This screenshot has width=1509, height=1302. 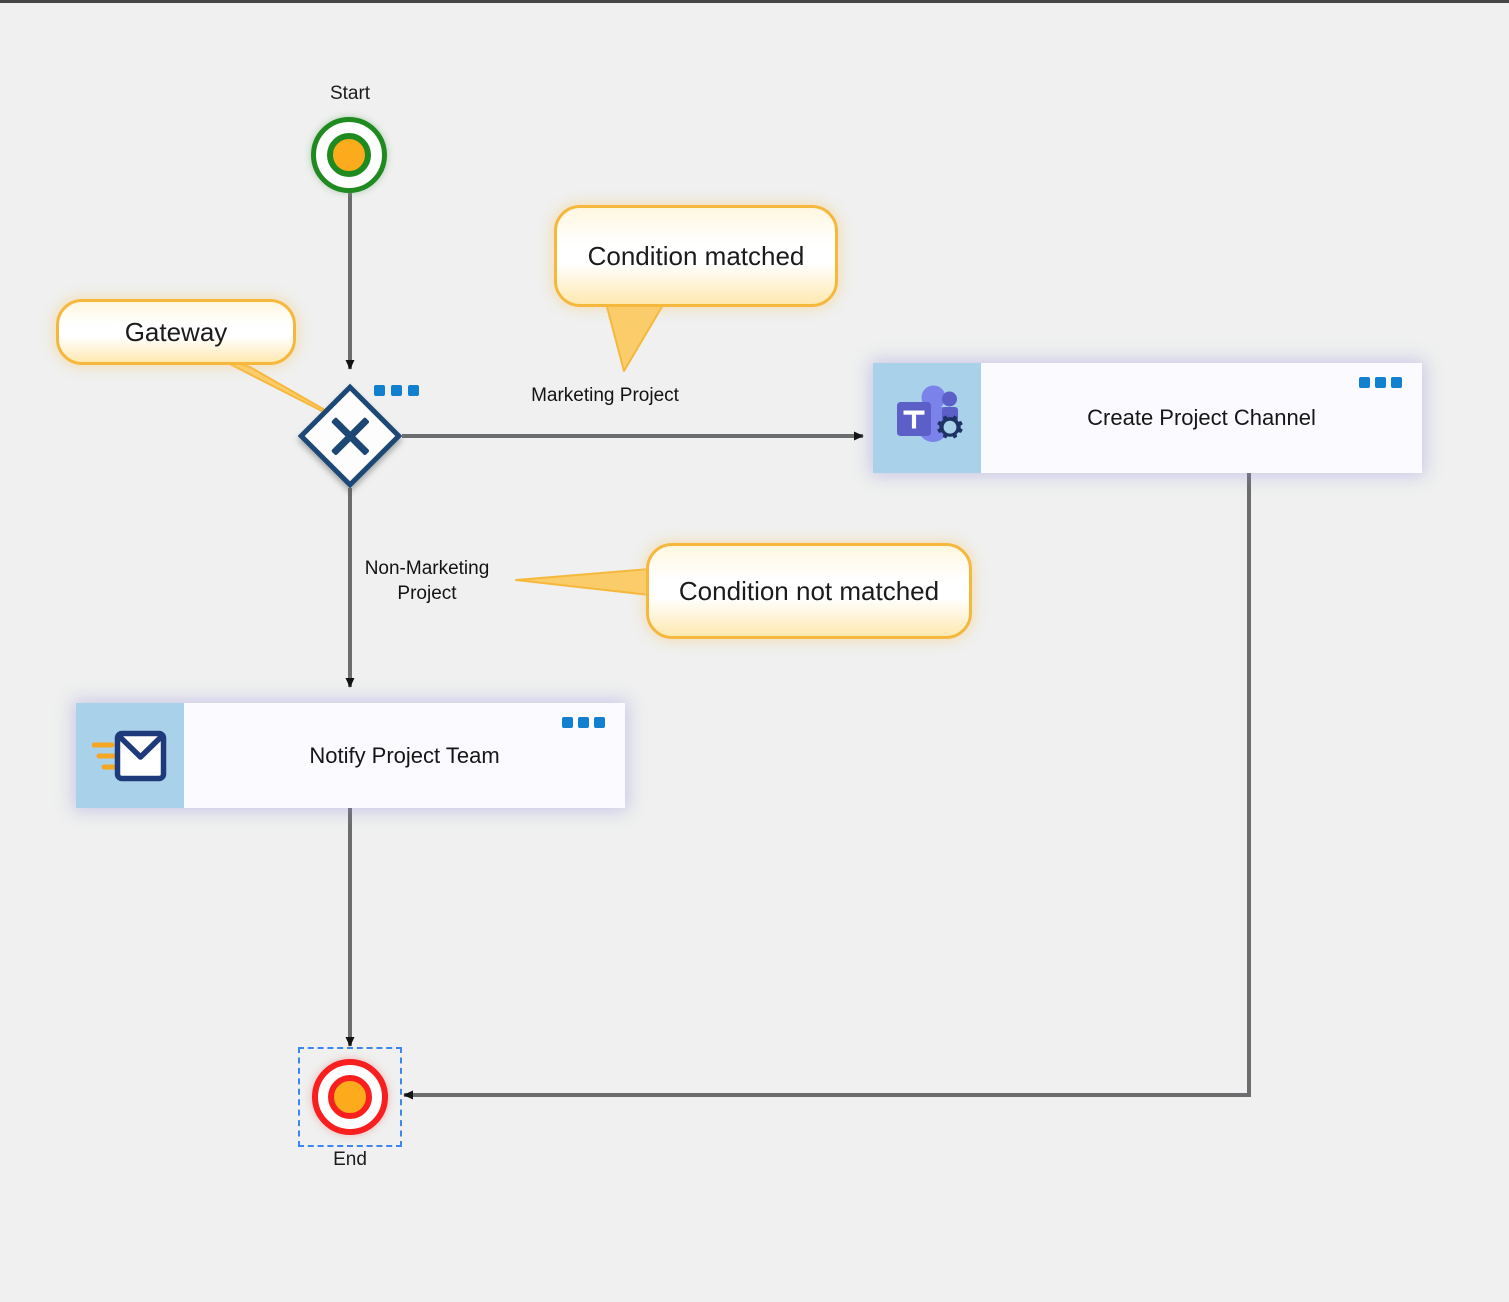 I want to click on condition-matched-callout-text: Condition matched, so click(x=696, y=255).